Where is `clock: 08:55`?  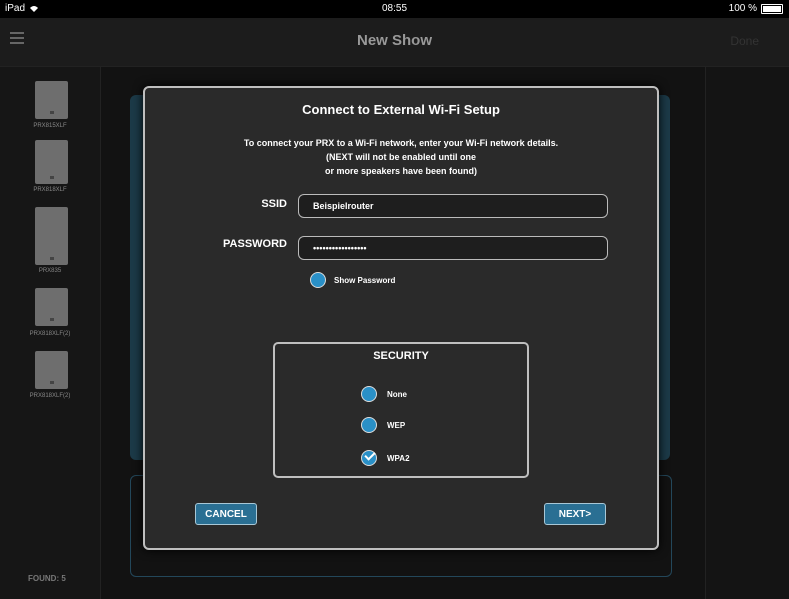 clock: 08:55 is located at coordinates (394, 8).